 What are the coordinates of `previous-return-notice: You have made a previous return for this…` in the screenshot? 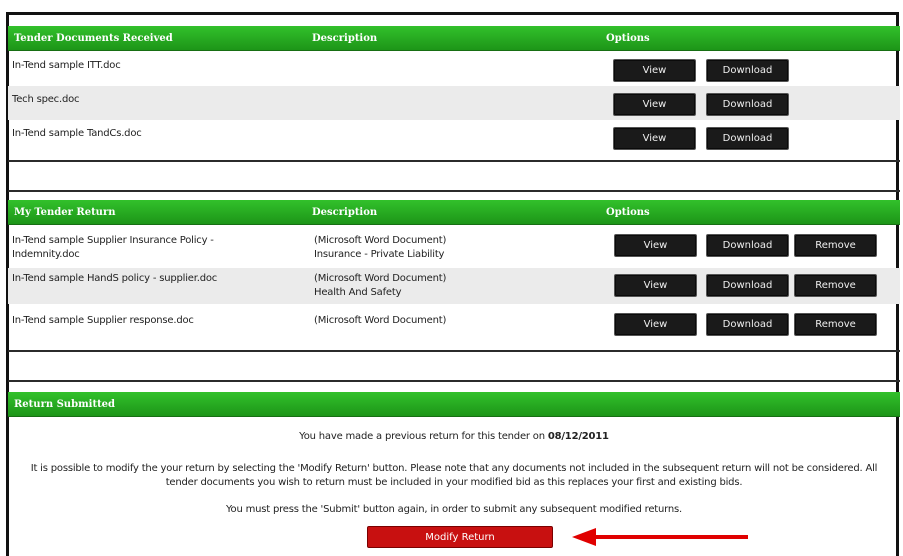 It's located at (454, 437).